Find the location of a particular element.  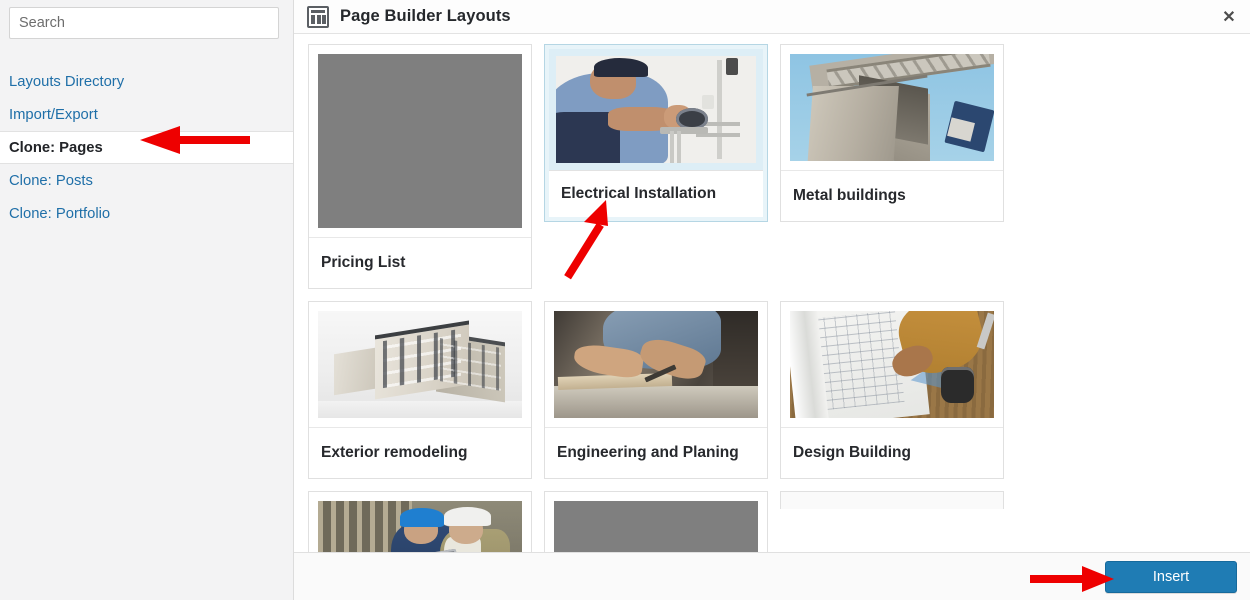

layout-card-label: Design Building is located at coordinates (892, 453).